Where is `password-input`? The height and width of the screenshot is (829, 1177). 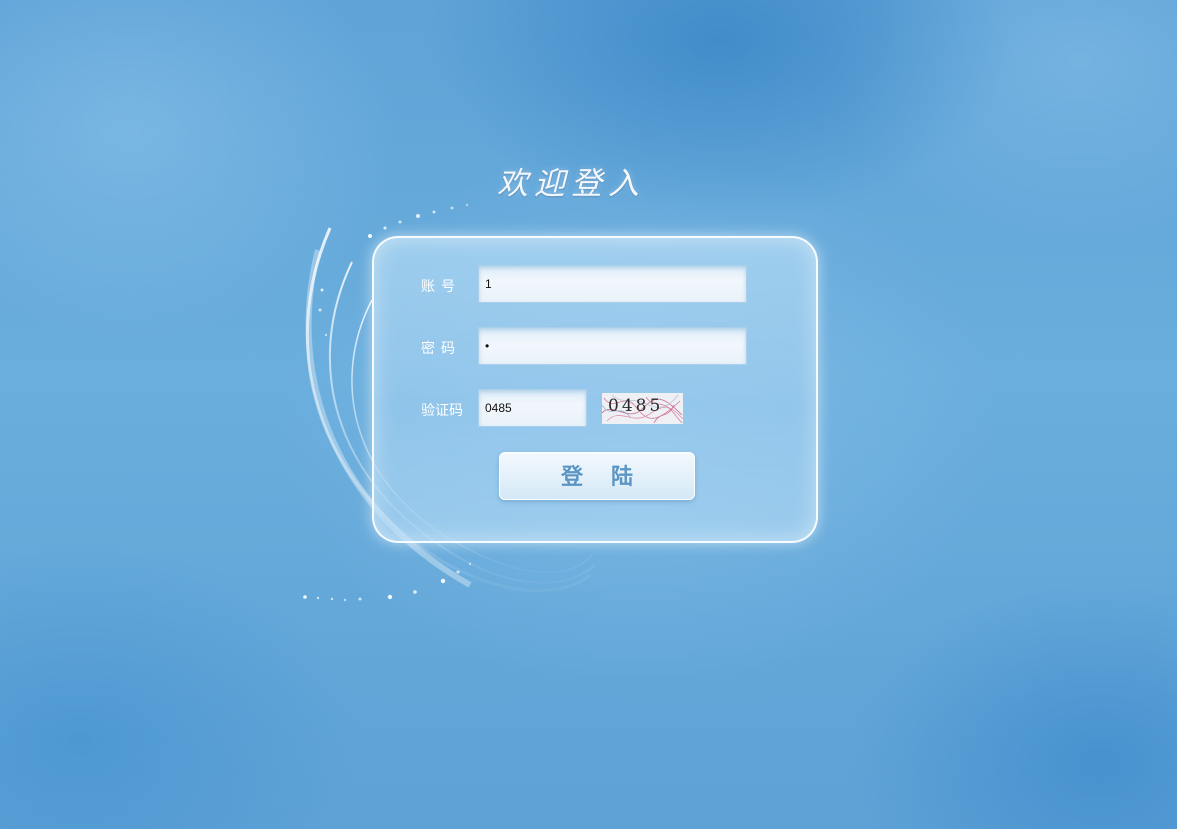
password-input is located at coordinates (612, 346).